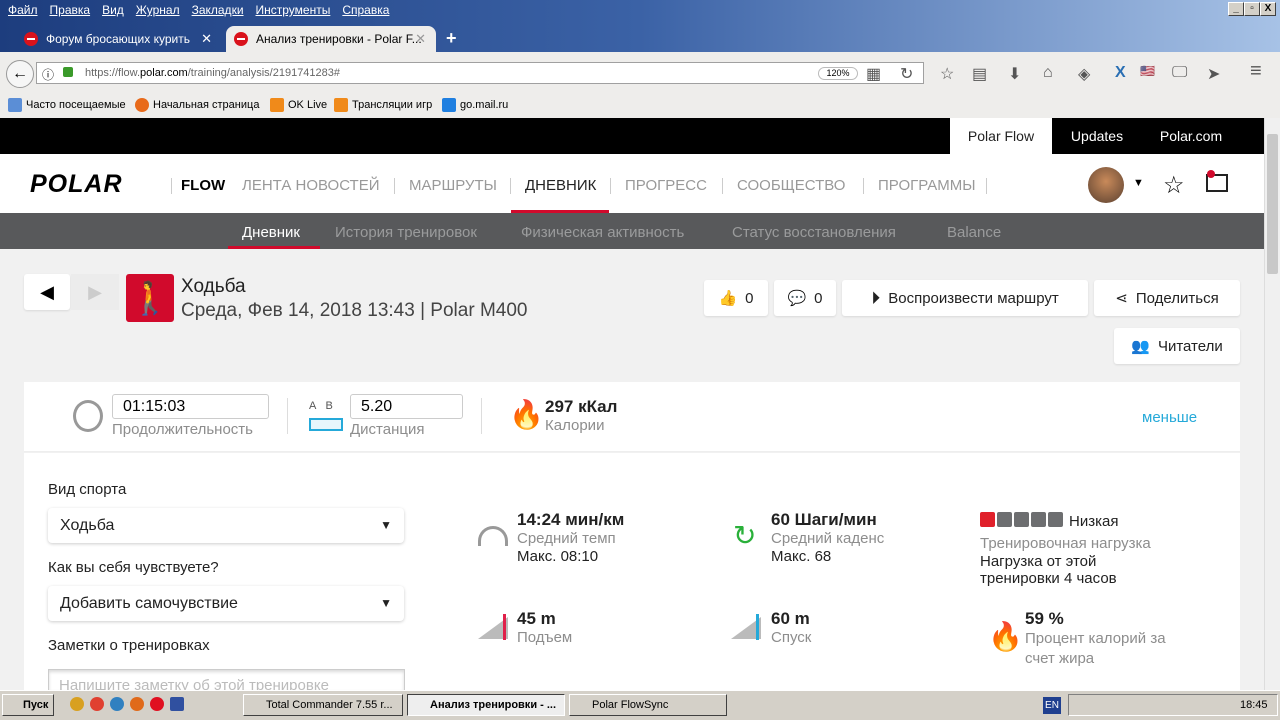  I want to click on avatar, so click(1106, 185).